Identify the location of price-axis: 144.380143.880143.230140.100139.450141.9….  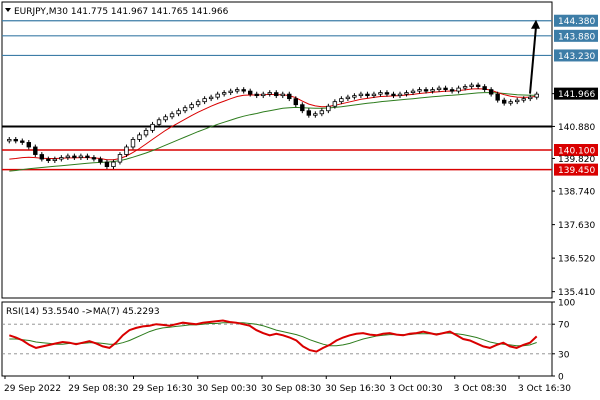
(575, 156).